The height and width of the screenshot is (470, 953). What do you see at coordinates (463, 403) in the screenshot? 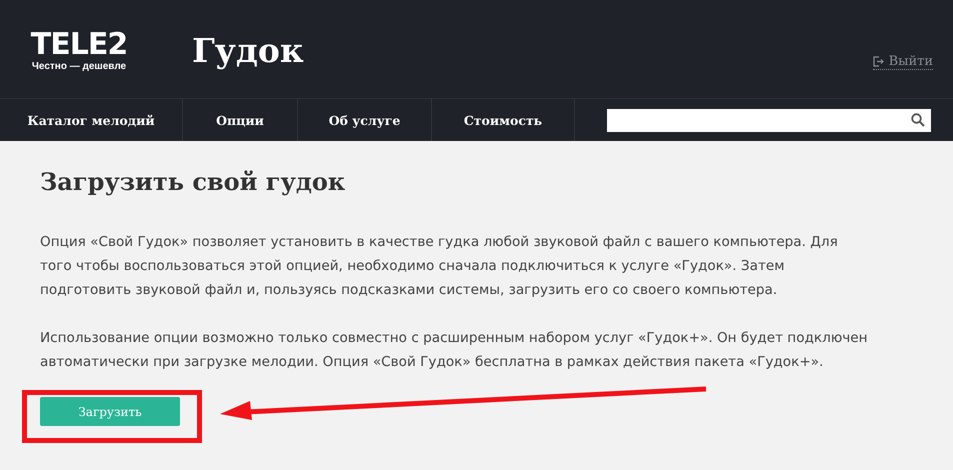
I see `arrow-icon` at bounding box center [463, 403].